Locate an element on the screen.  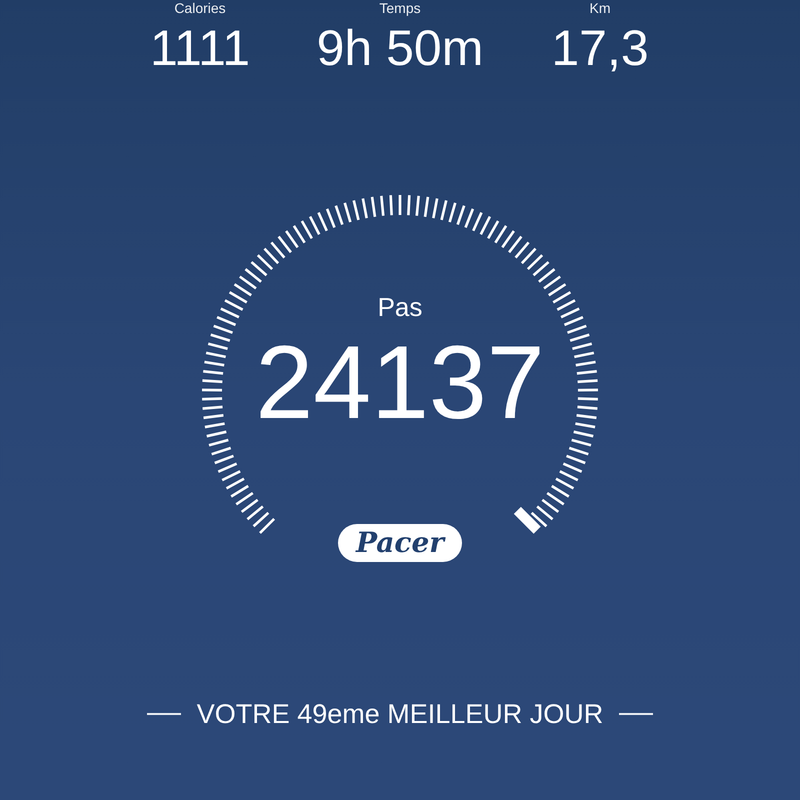
best-day-caption: VOTRE 49eme MEILLEUR JOUR is located at coordinates (400, 714).